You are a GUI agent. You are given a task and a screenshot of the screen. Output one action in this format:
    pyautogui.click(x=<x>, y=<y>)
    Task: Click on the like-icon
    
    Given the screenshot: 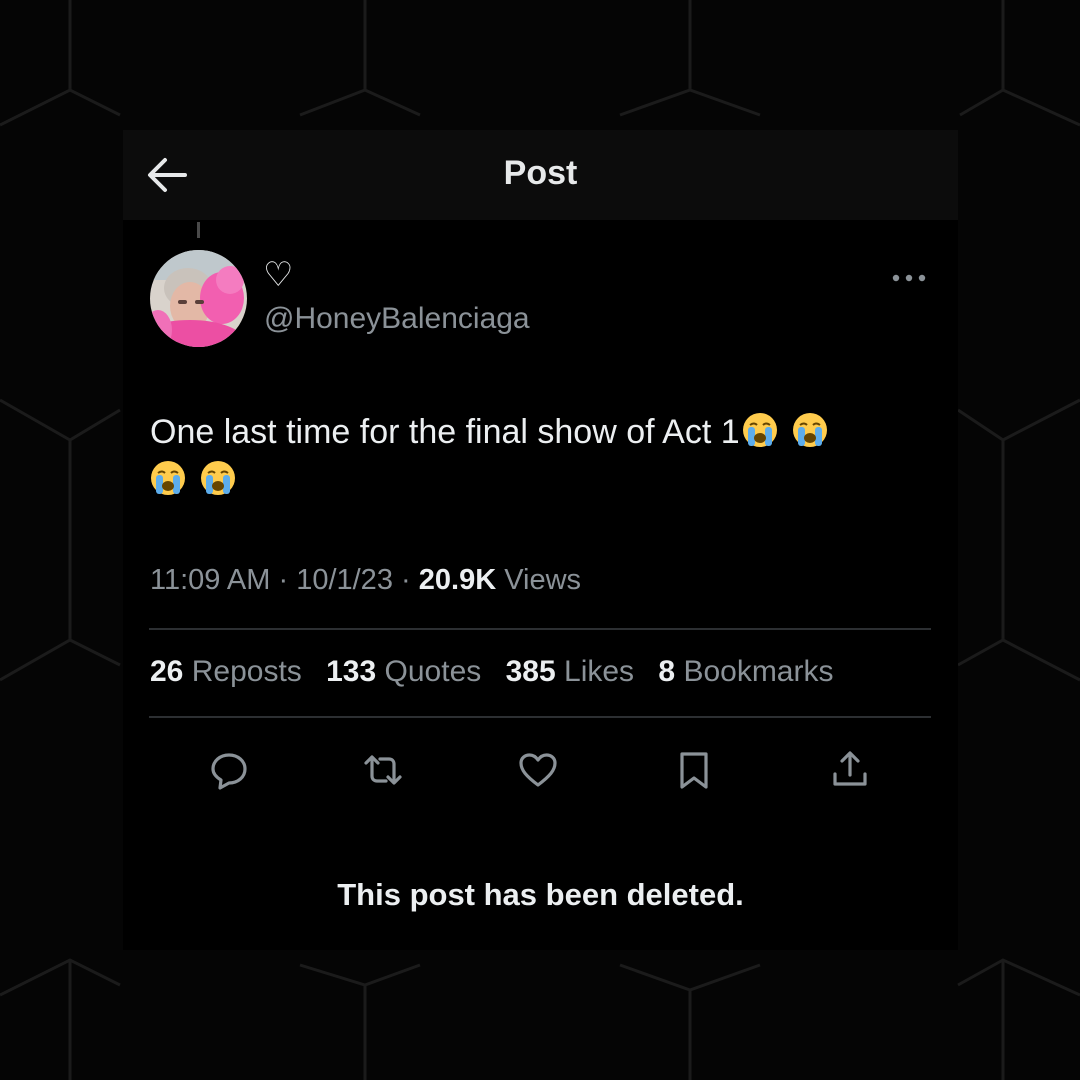 What is the action you would take?
    pyautogui.click(x=538, y=770)
    